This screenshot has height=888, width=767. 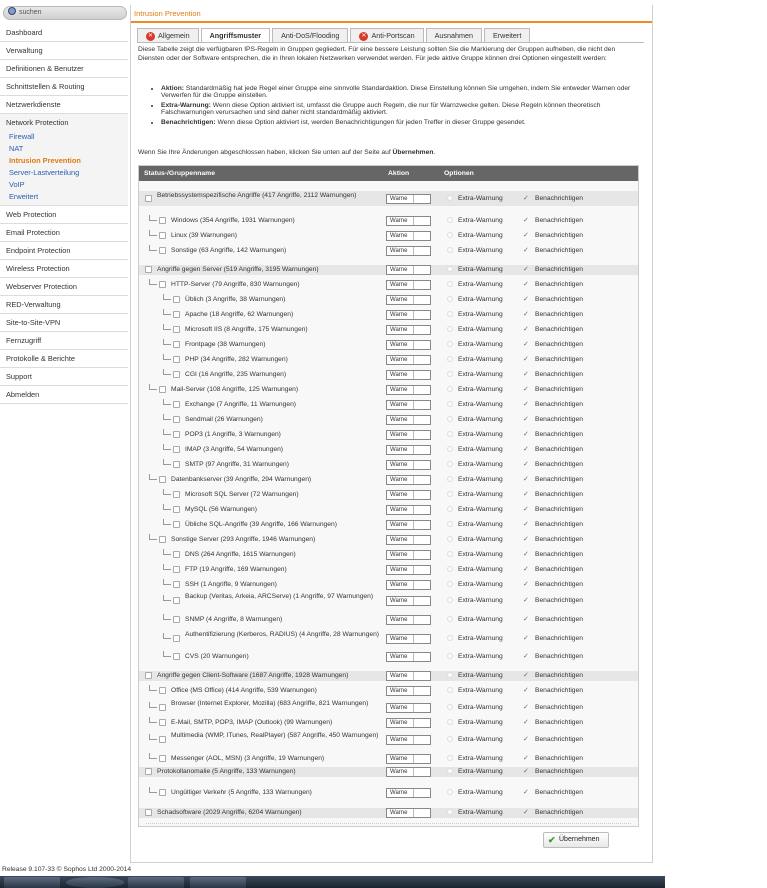 I want to click on tab: Anti-DoS/Flooding, so click(x=310, y=35).